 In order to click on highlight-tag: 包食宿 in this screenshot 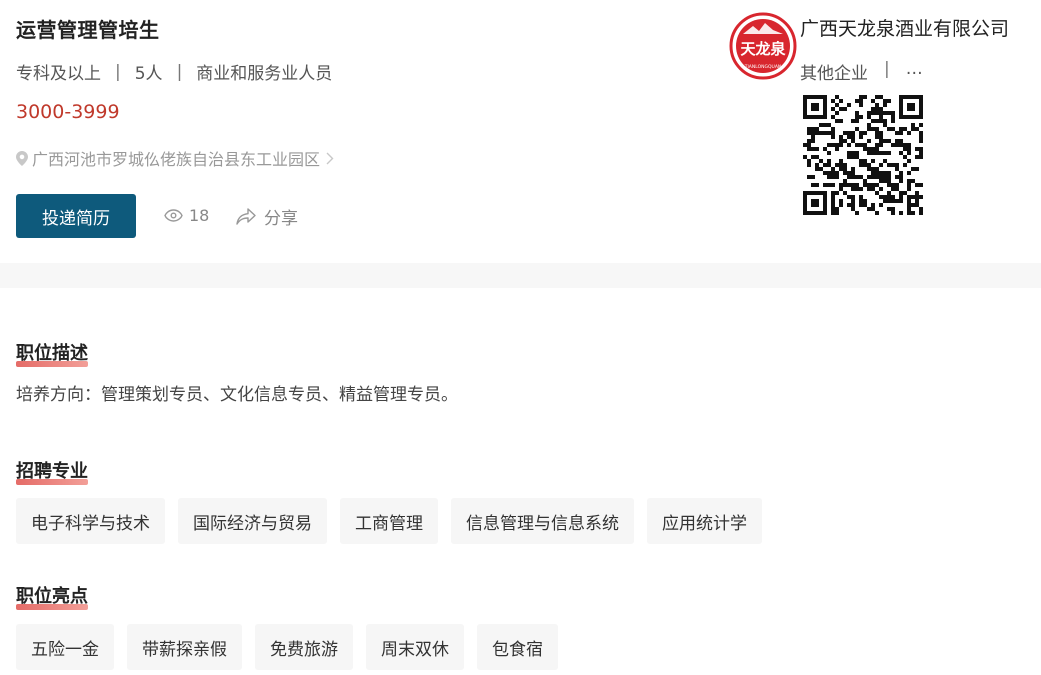, I will do `click(517, 647)`.